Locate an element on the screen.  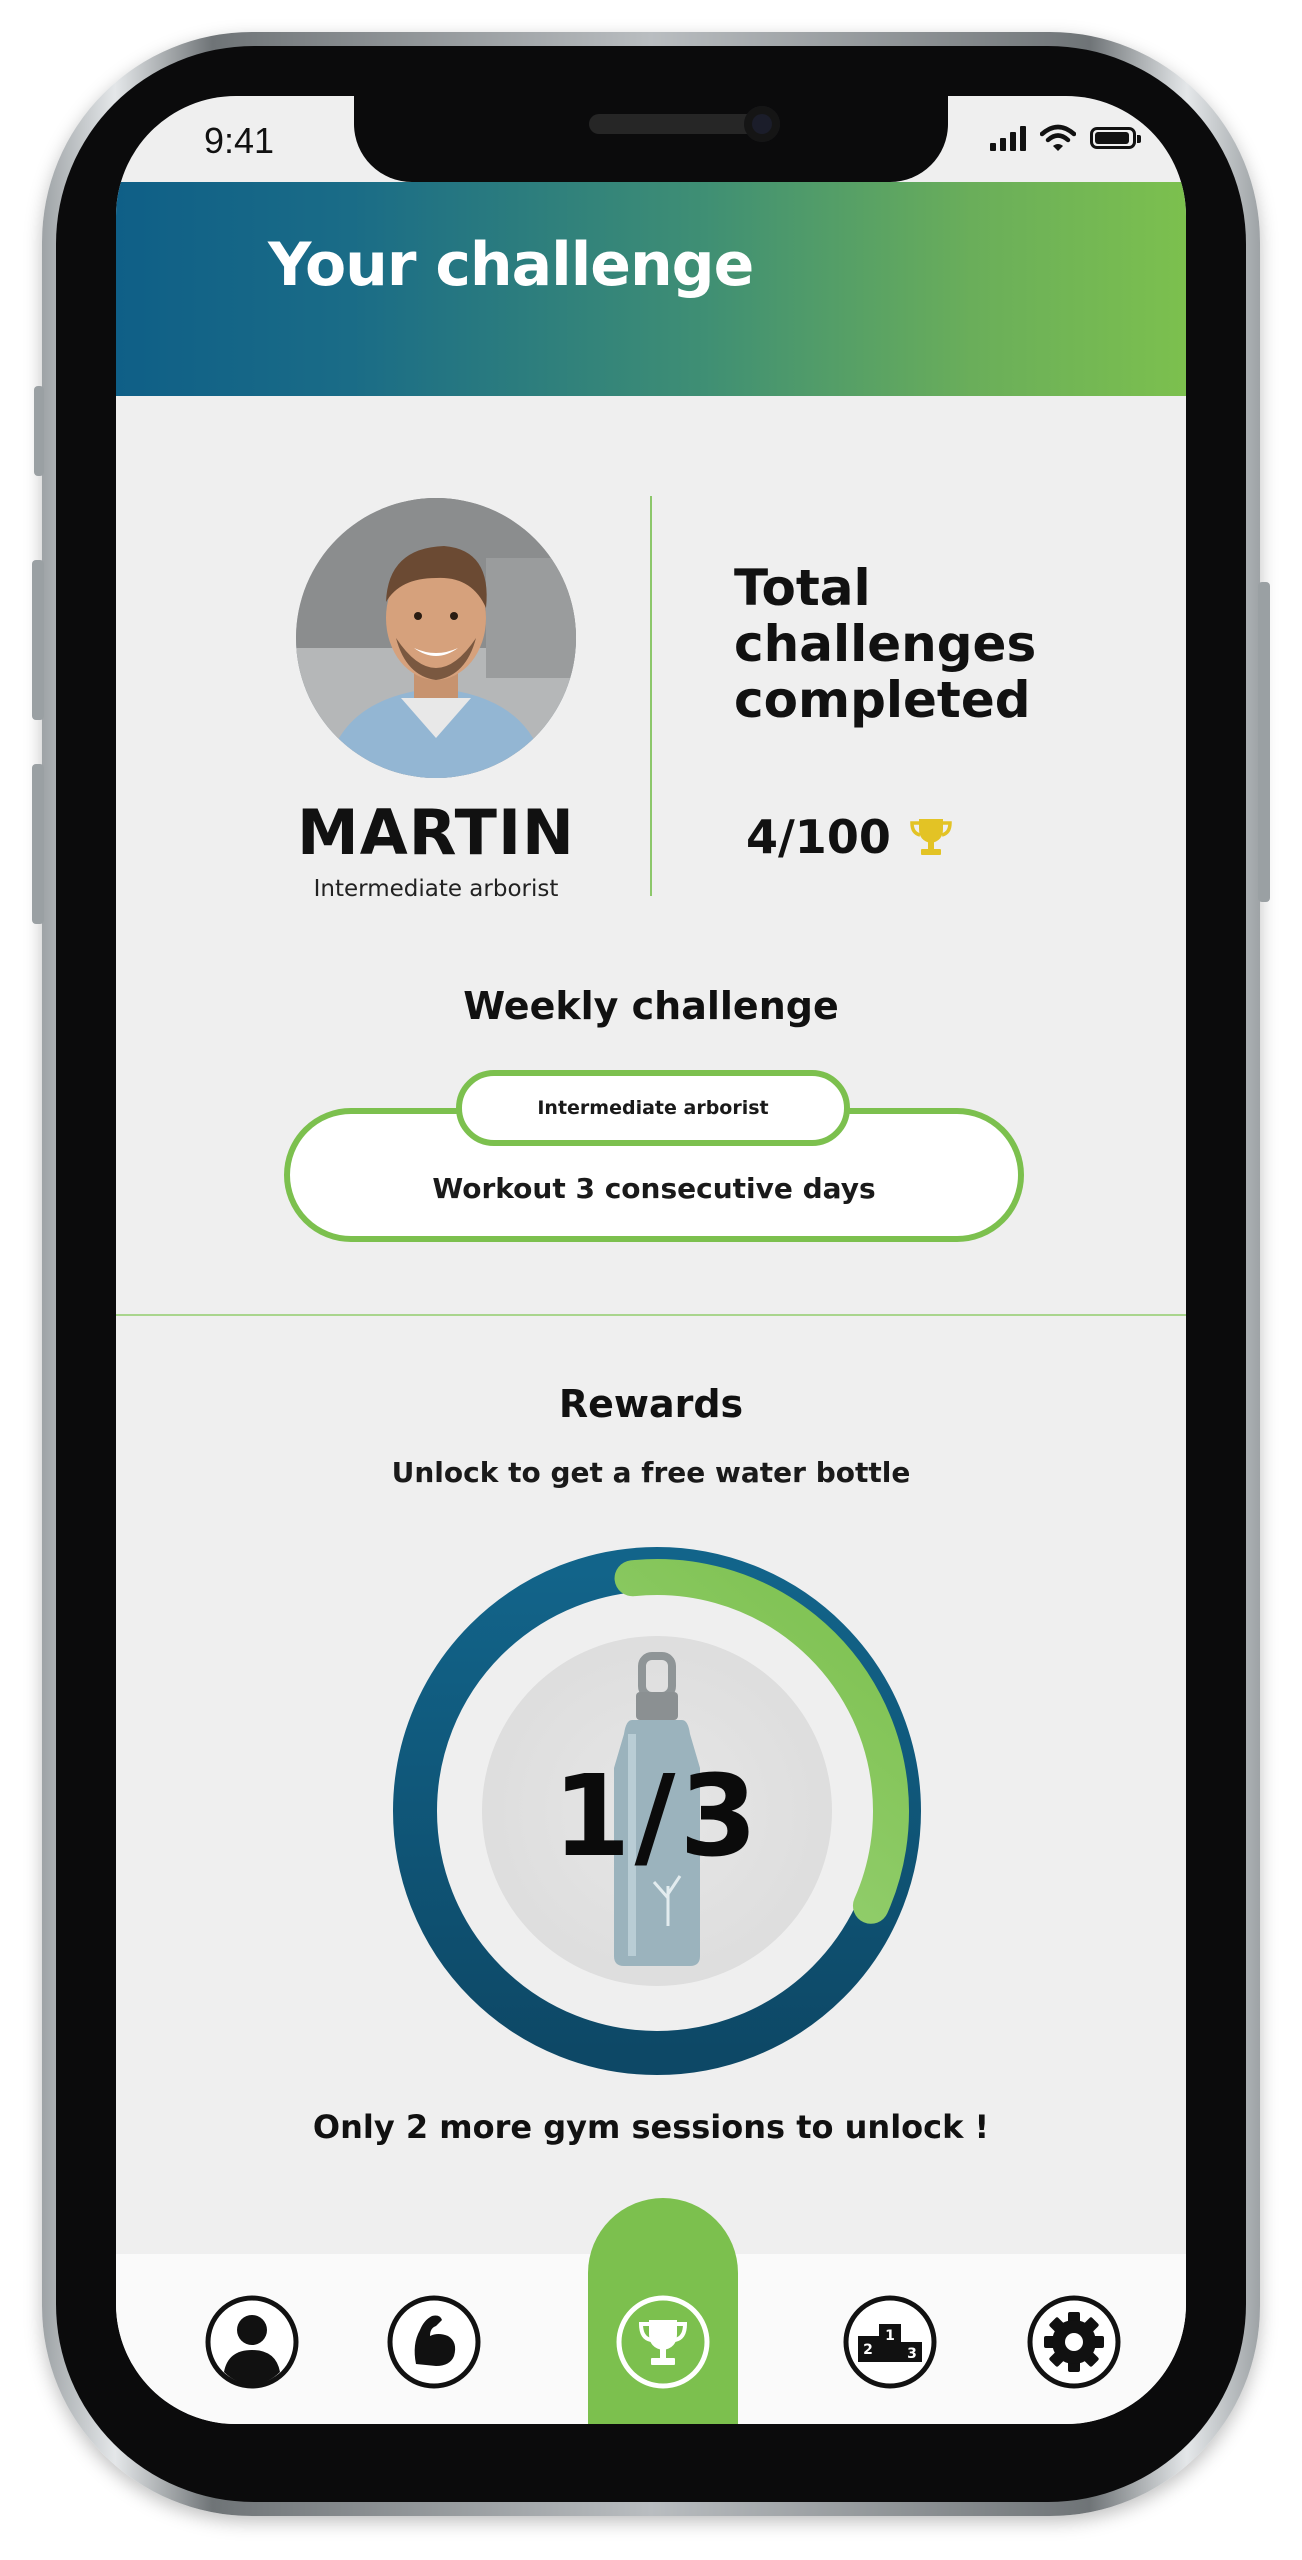
section-divider is located at coordinates (651, 1315).